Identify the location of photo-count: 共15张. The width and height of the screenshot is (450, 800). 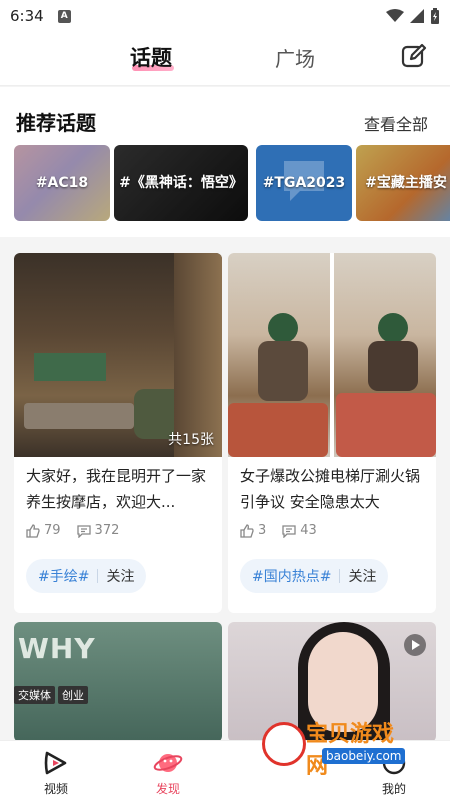
(191, 440).